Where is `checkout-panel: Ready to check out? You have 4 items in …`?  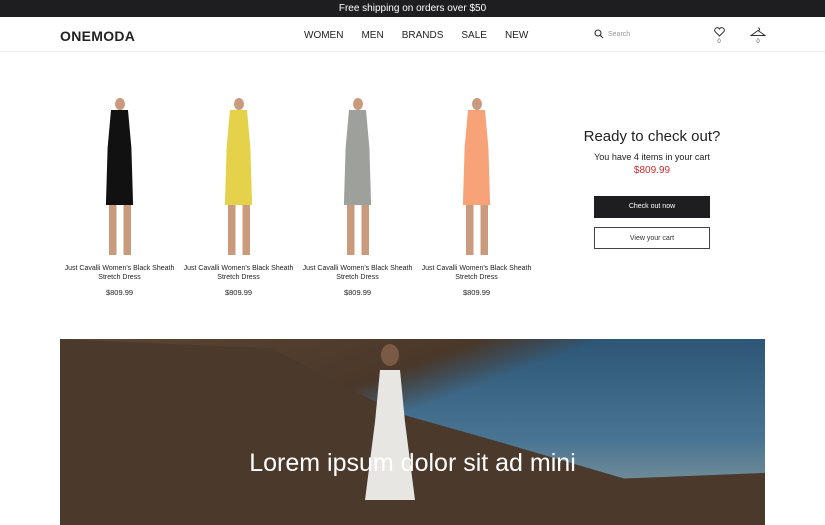
checkout-panel: Ready to check out? You have 4 items in … is located at coordinates (652, 188).